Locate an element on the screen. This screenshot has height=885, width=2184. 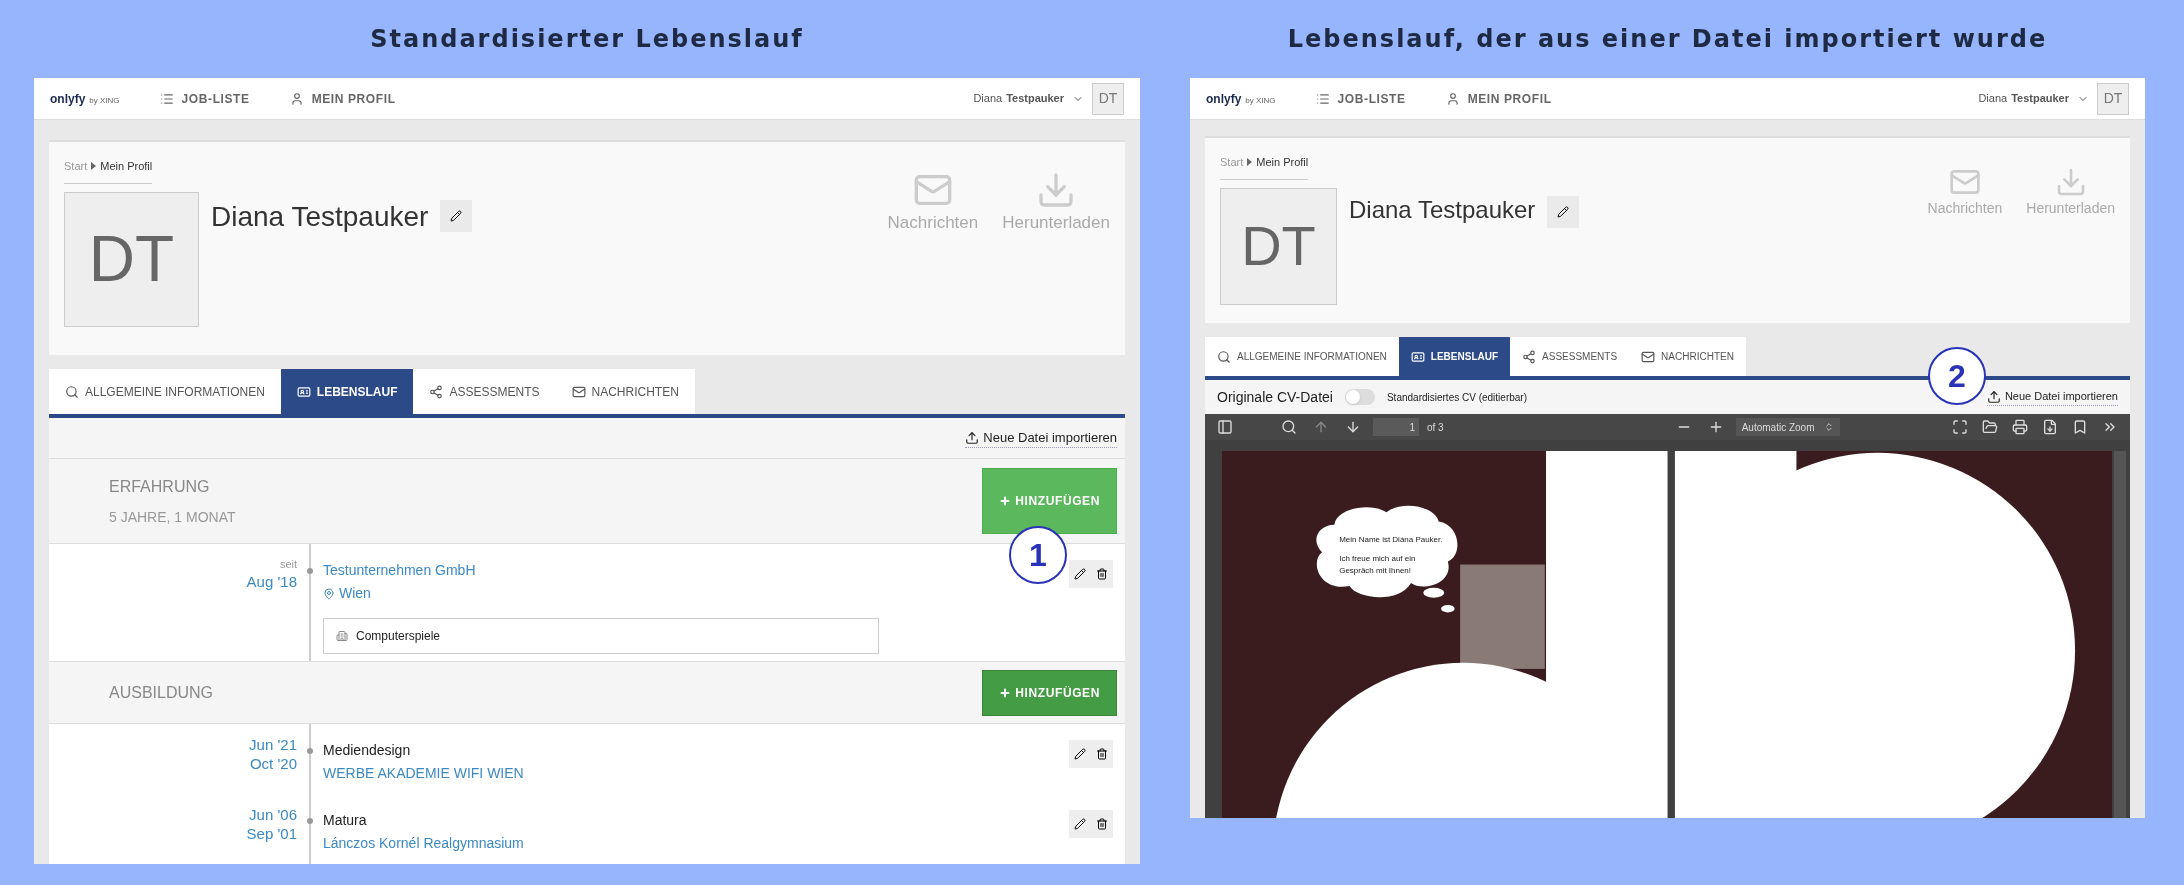
school-link: WERBE AKADEMIE WIFI WIEN is located at coordinates (423, 773).